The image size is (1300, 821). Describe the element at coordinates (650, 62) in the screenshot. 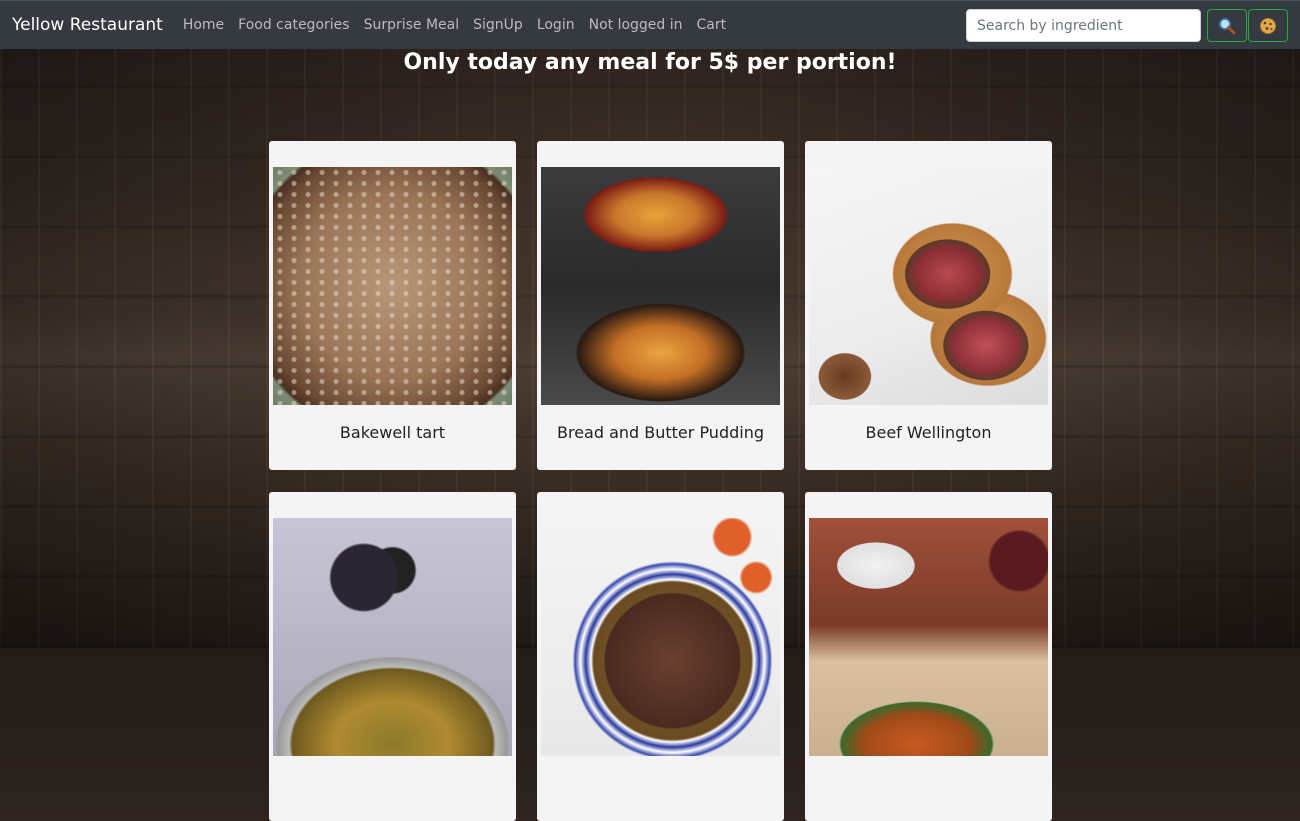

I see `promo-heading: Only today any meal for 5$ per portion!` at that location.